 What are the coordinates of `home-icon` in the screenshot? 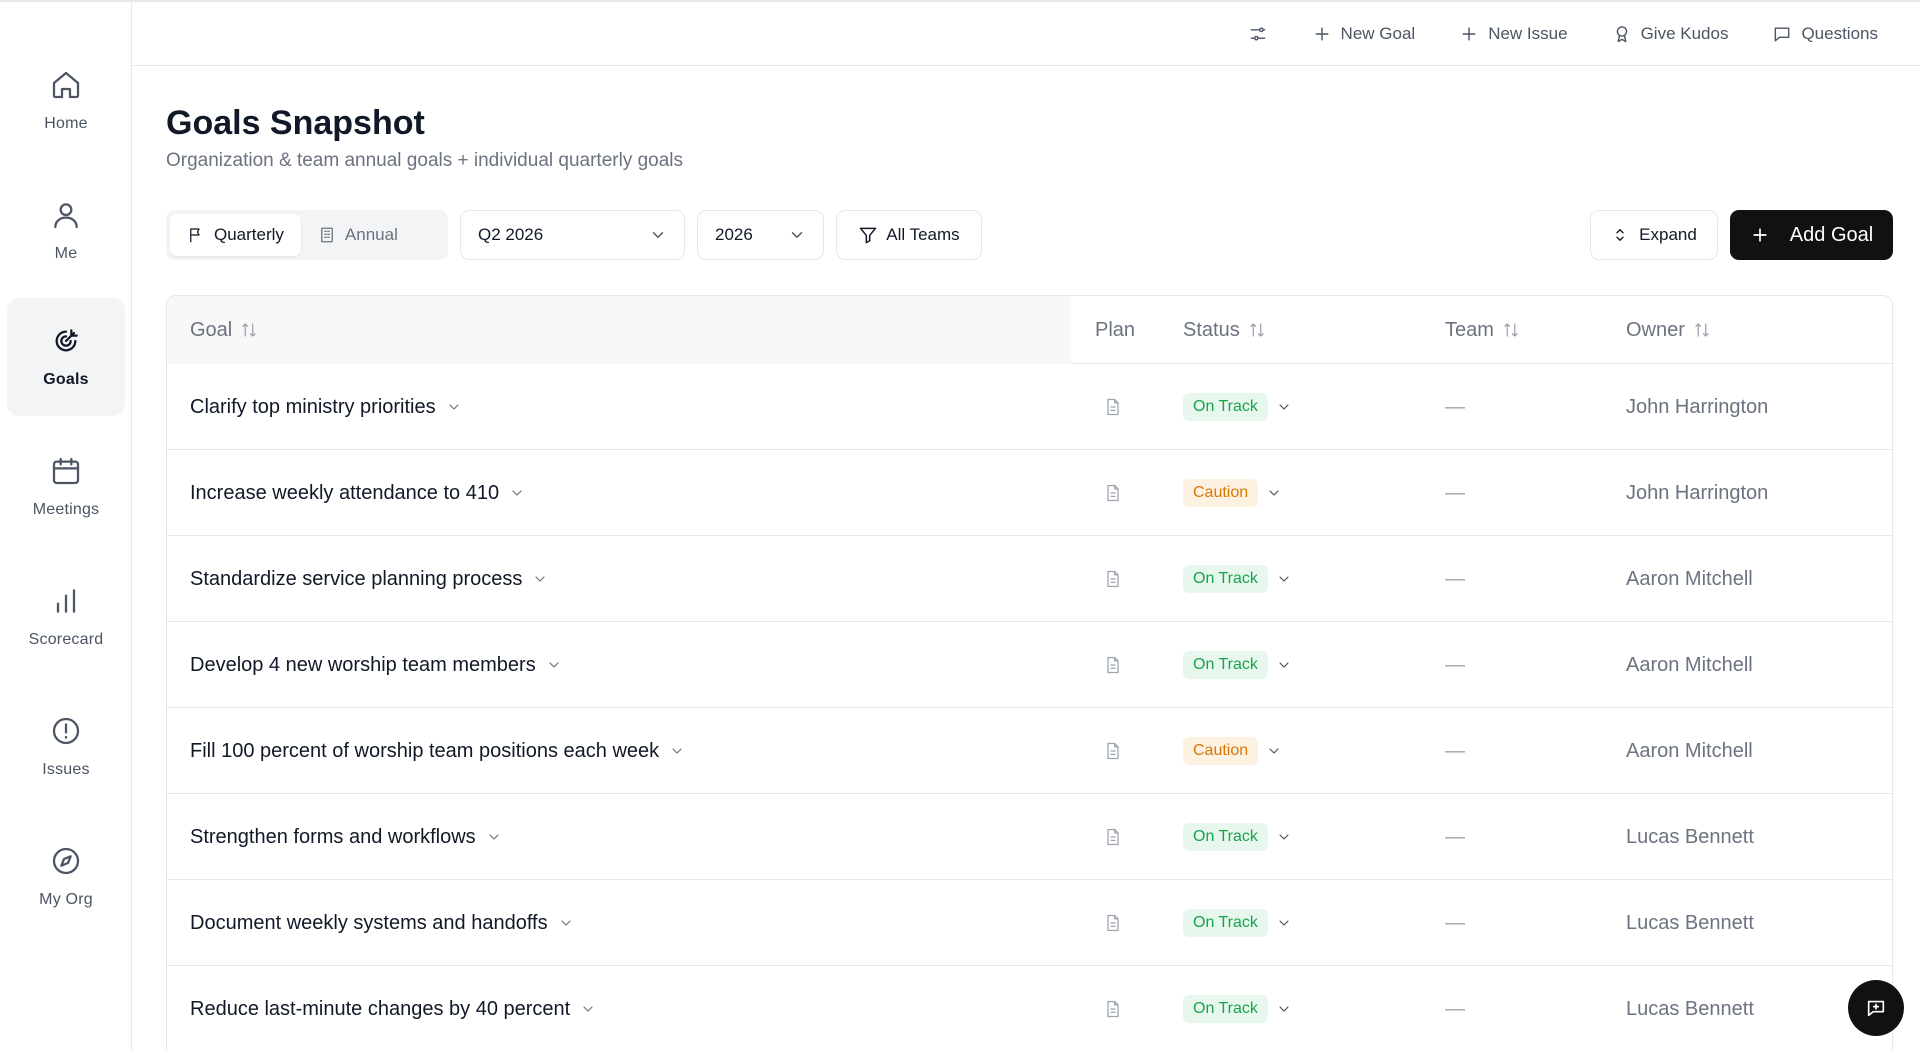 It's located at (66, 85).